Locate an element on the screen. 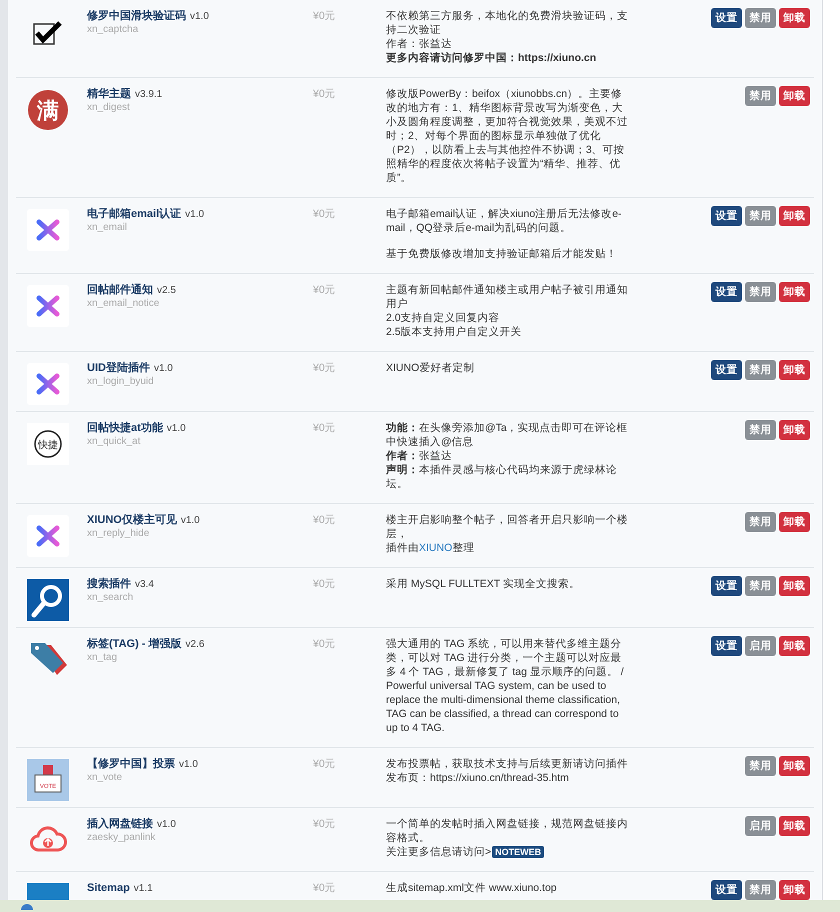  plugin-id: xn_vote is located at coordinates (105, 778).